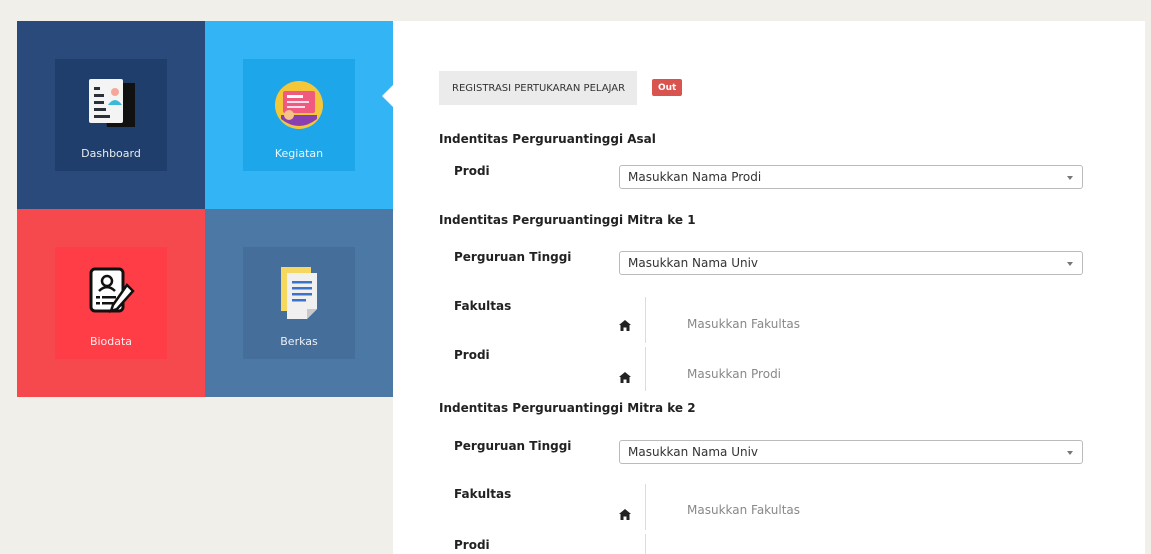 This screenshot has width=1151, height=554. I want to click on field-label-pt-mitra1: Perguruan Tinggi, so click(513, 257).